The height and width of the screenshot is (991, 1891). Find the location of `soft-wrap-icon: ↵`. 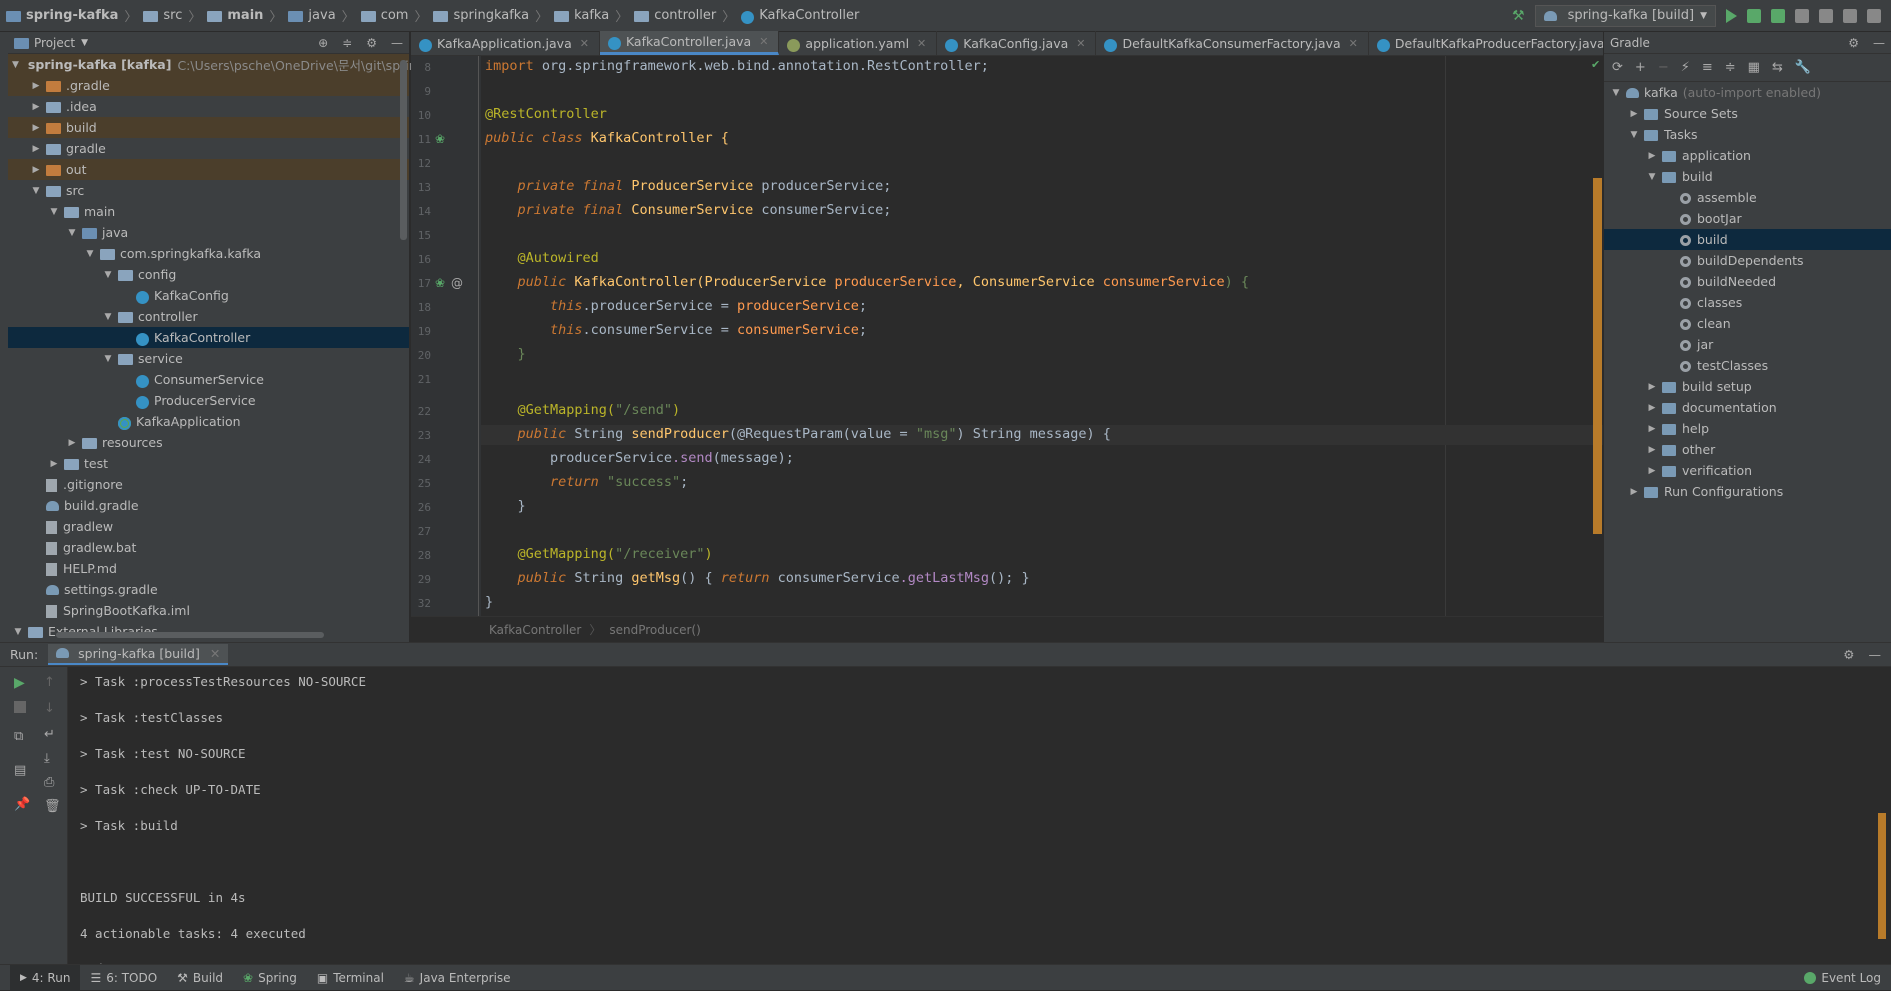

soft-wrap-icon: ↵ is located at coordinates (49, 734).